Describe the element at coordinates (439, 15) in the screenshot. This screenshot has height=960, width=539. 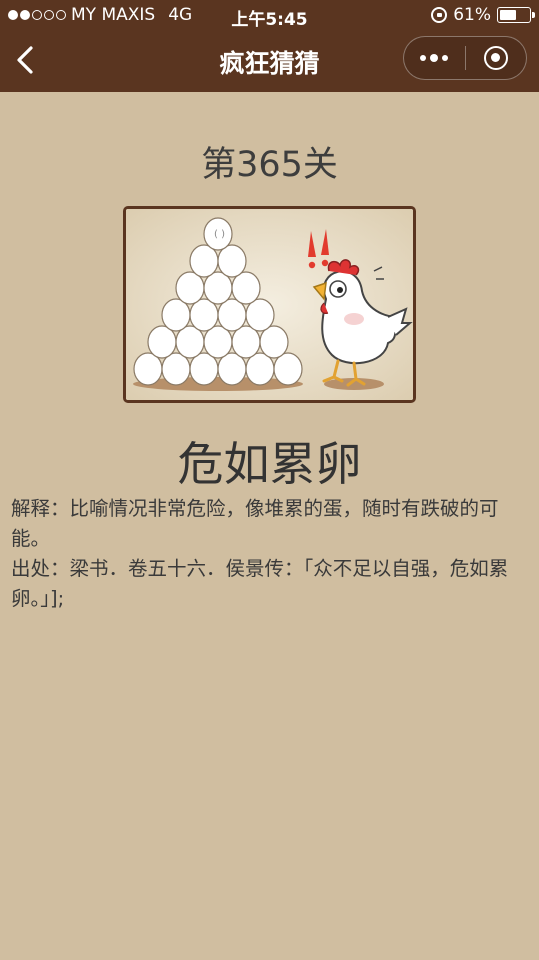
I see `rotation-lock-icon` at that location.